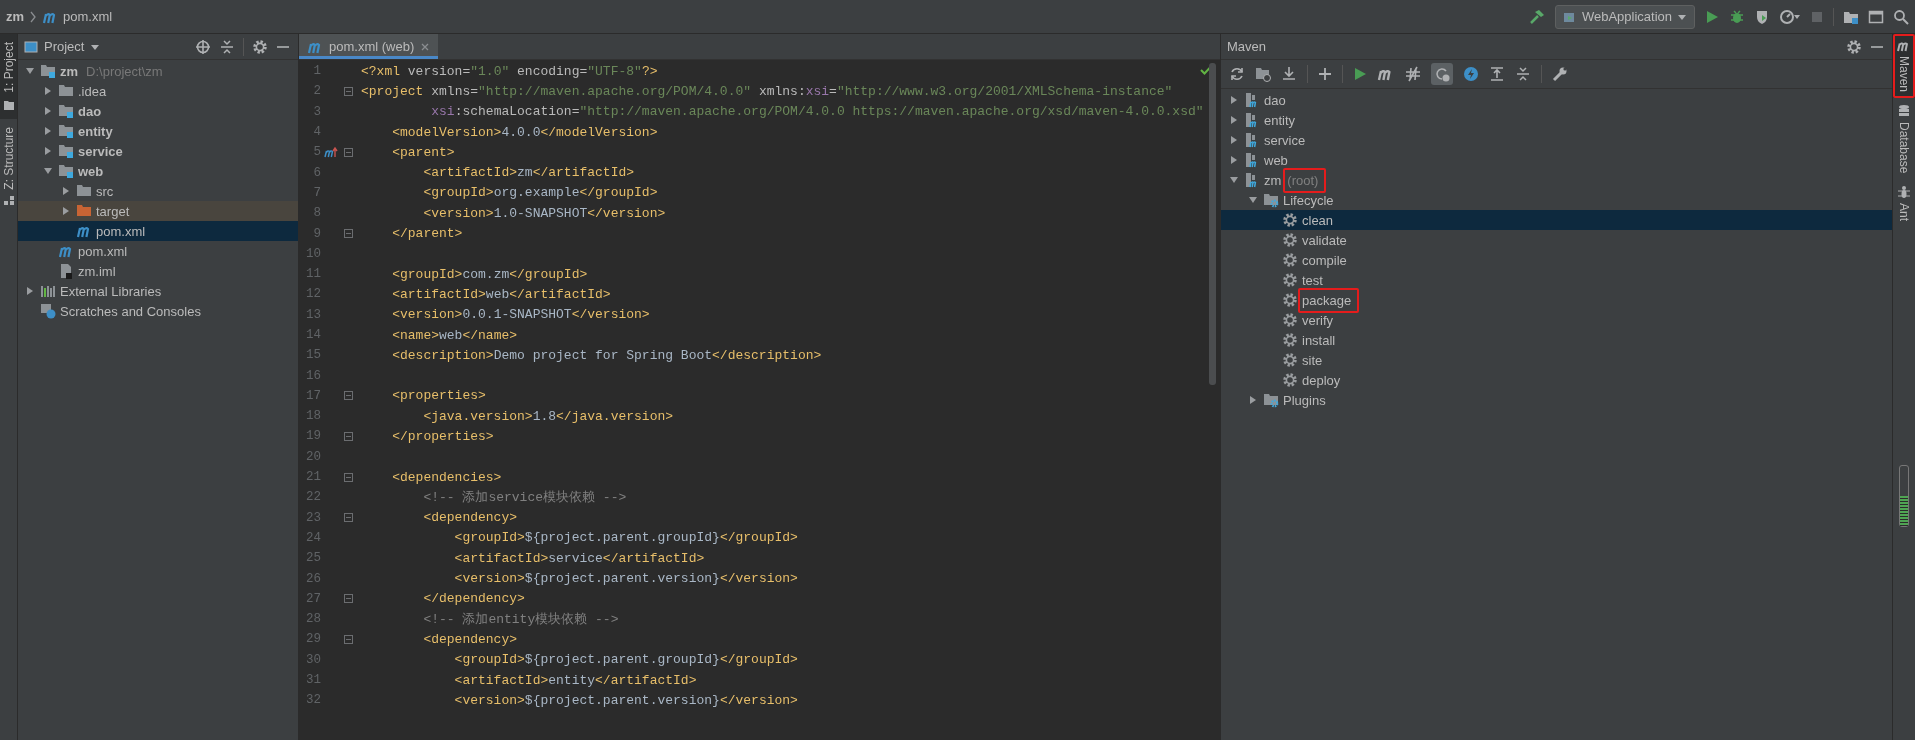  What do you see at coordinates (1556, 280) in the screenshot?
I see `tree-item: test` at bounding box center [1556, 280].